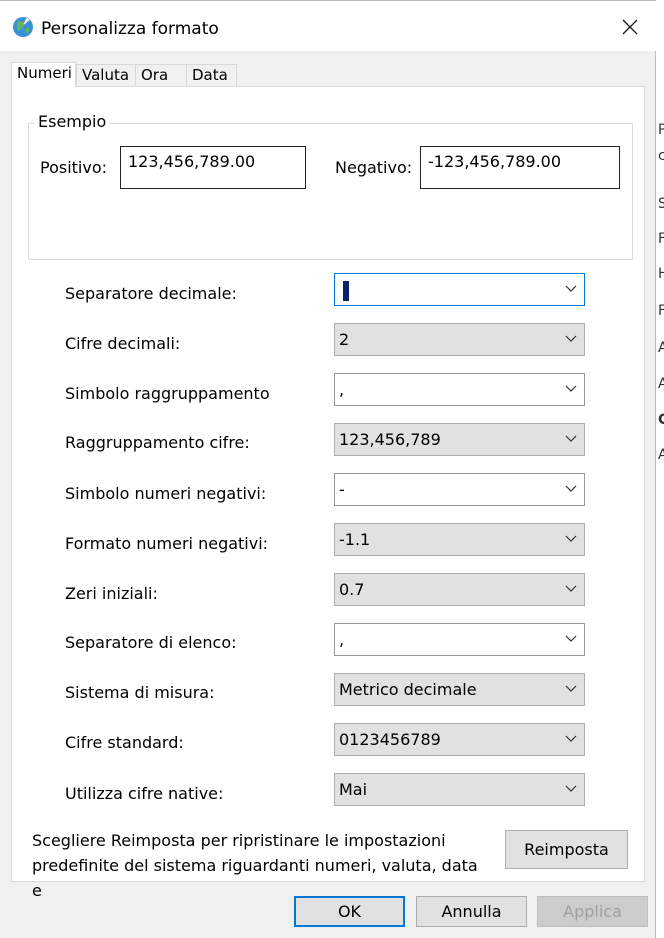 The image size is (664, 938). I want to click on native-digits-combo: Mai, so click(459, 789).